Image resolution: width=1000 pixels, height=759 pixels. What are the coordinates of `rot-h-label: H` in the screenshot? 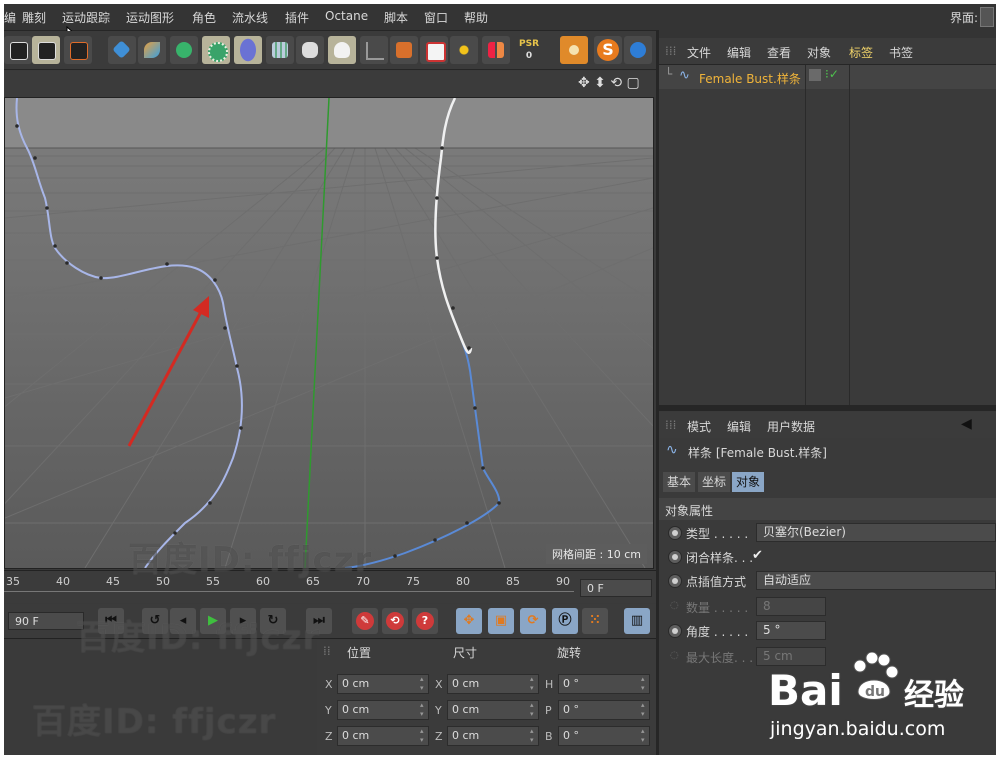 It's located at (549, 684).